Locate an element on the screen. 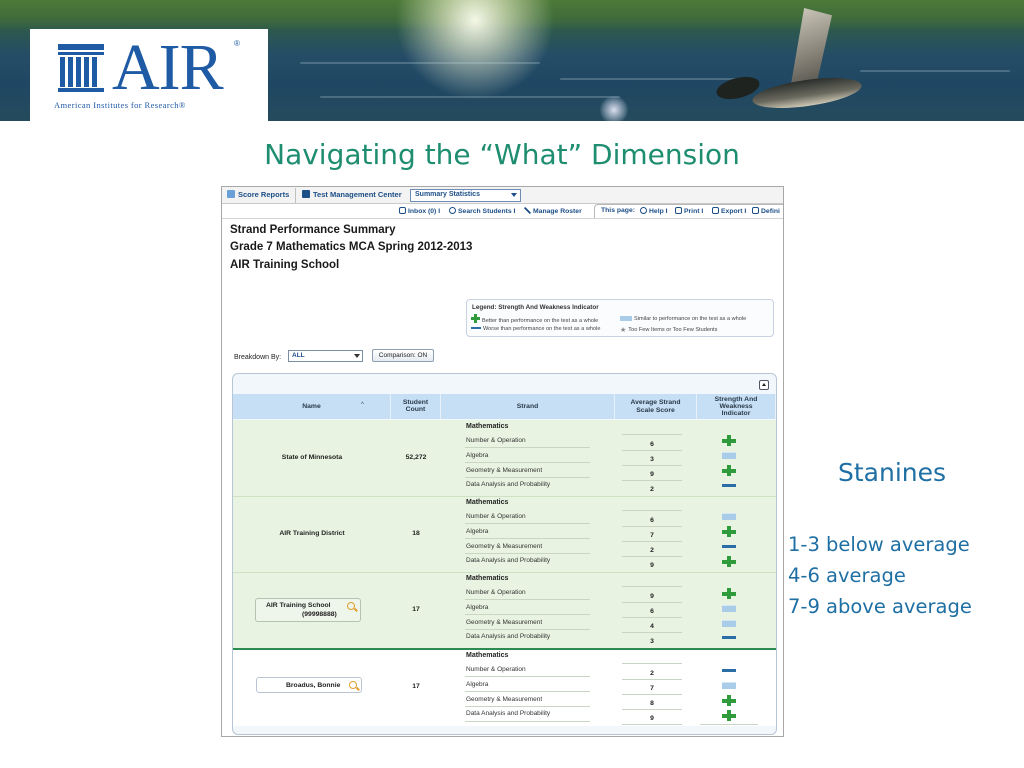 The width and height of the screenshot is (1024, 768). search-students-link: Search Students I is located at coordinates (482, 211).